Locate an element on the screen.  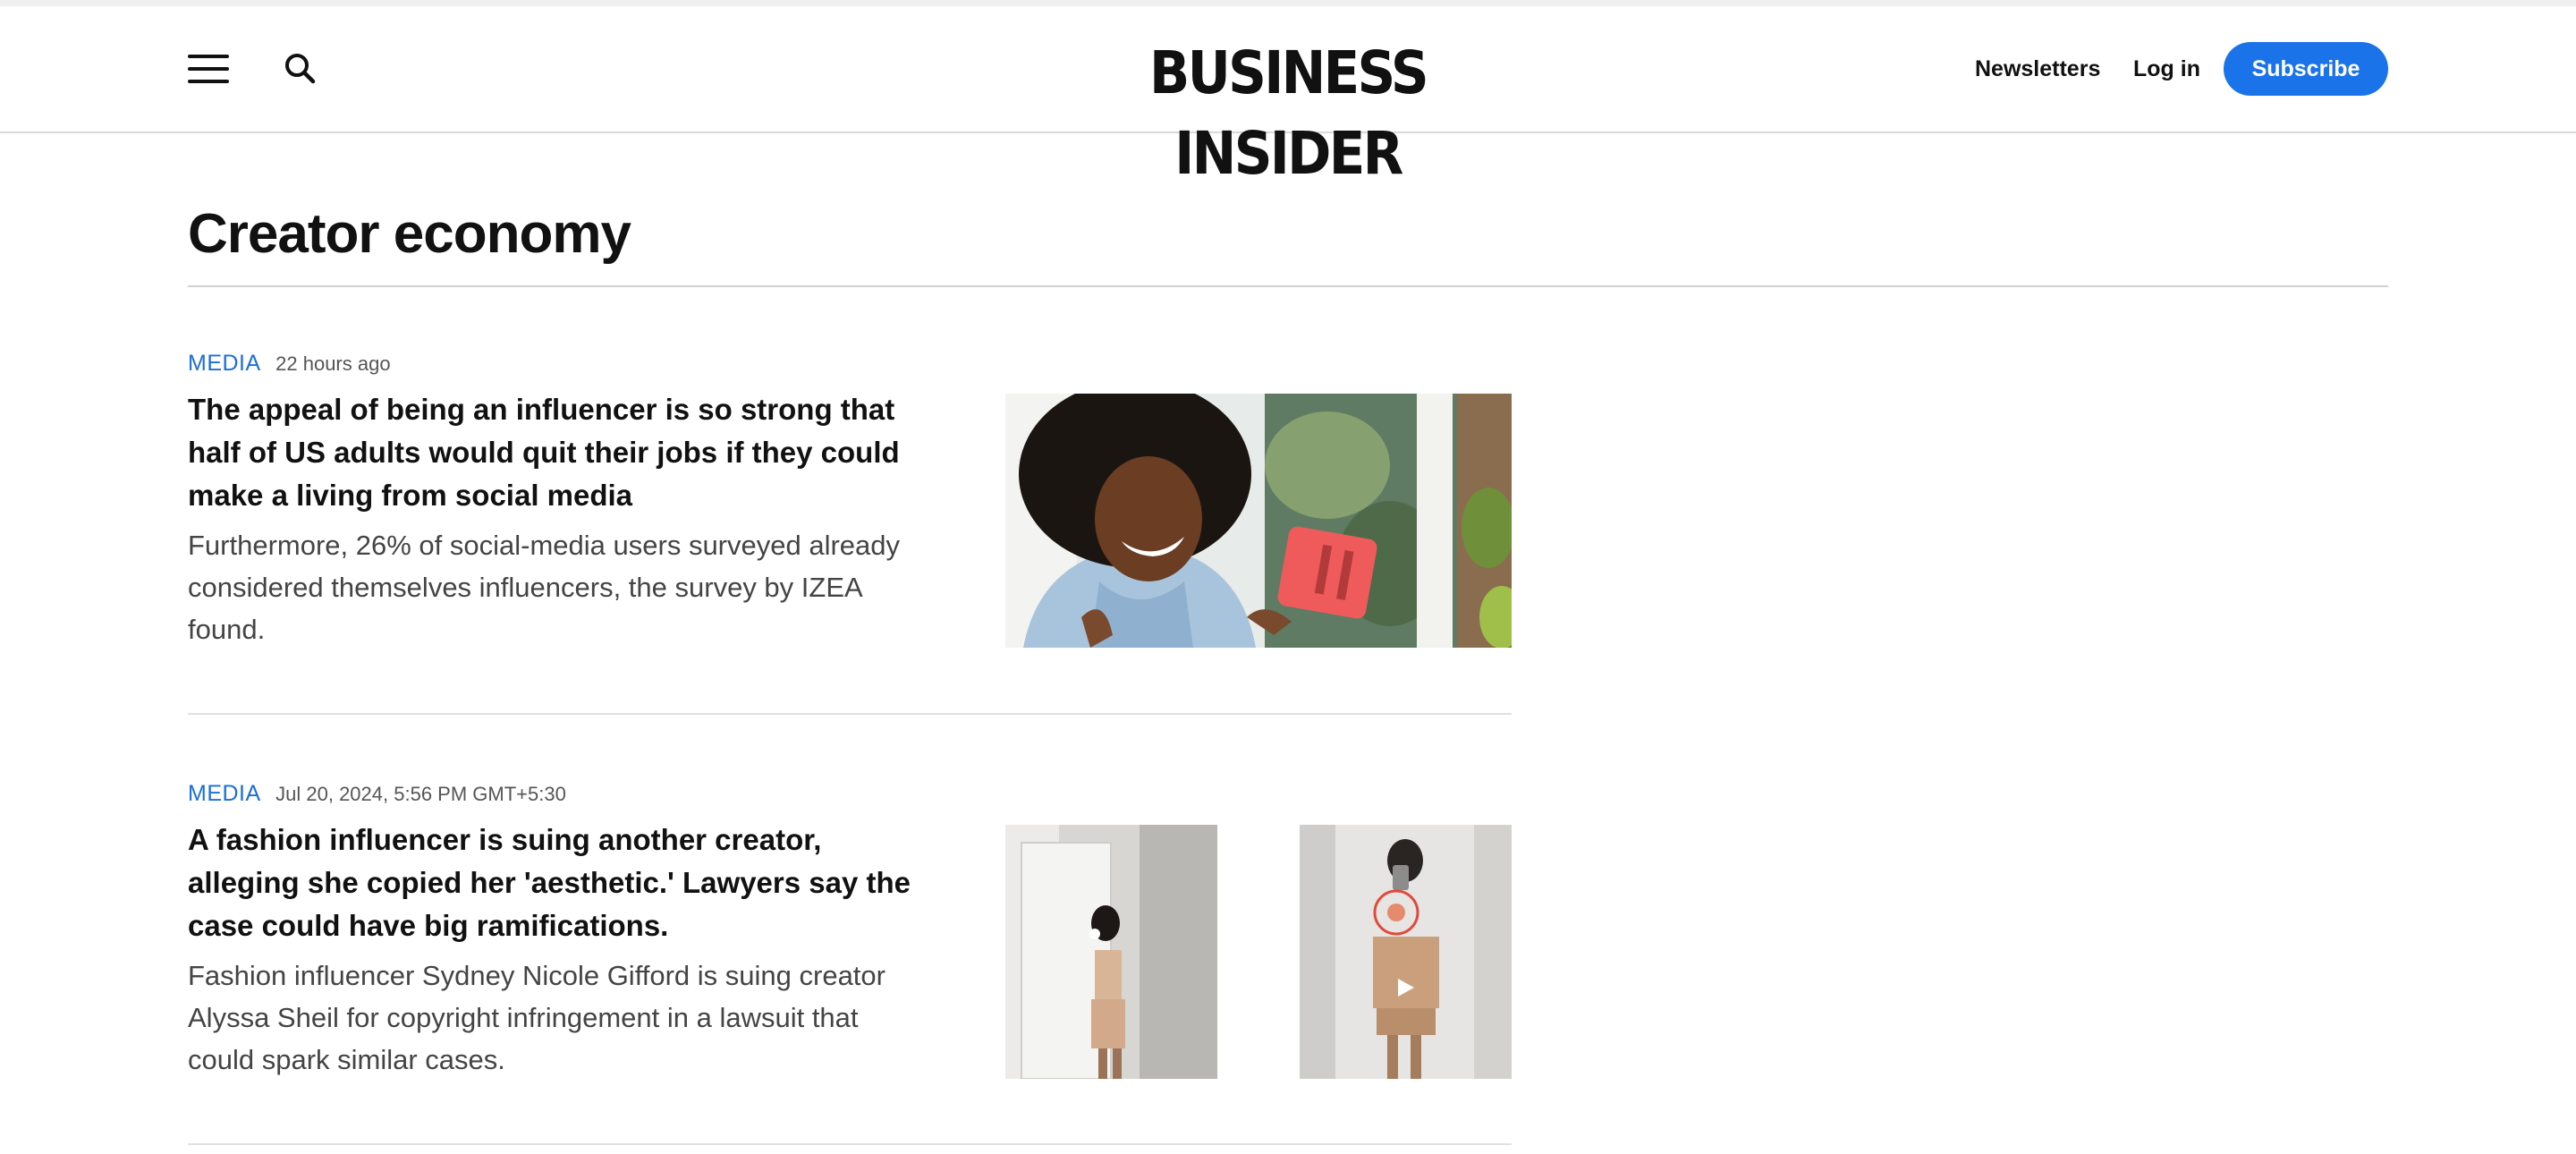
site-logo: BUSINESS INSIDER is located at coordinates (1288, 110).